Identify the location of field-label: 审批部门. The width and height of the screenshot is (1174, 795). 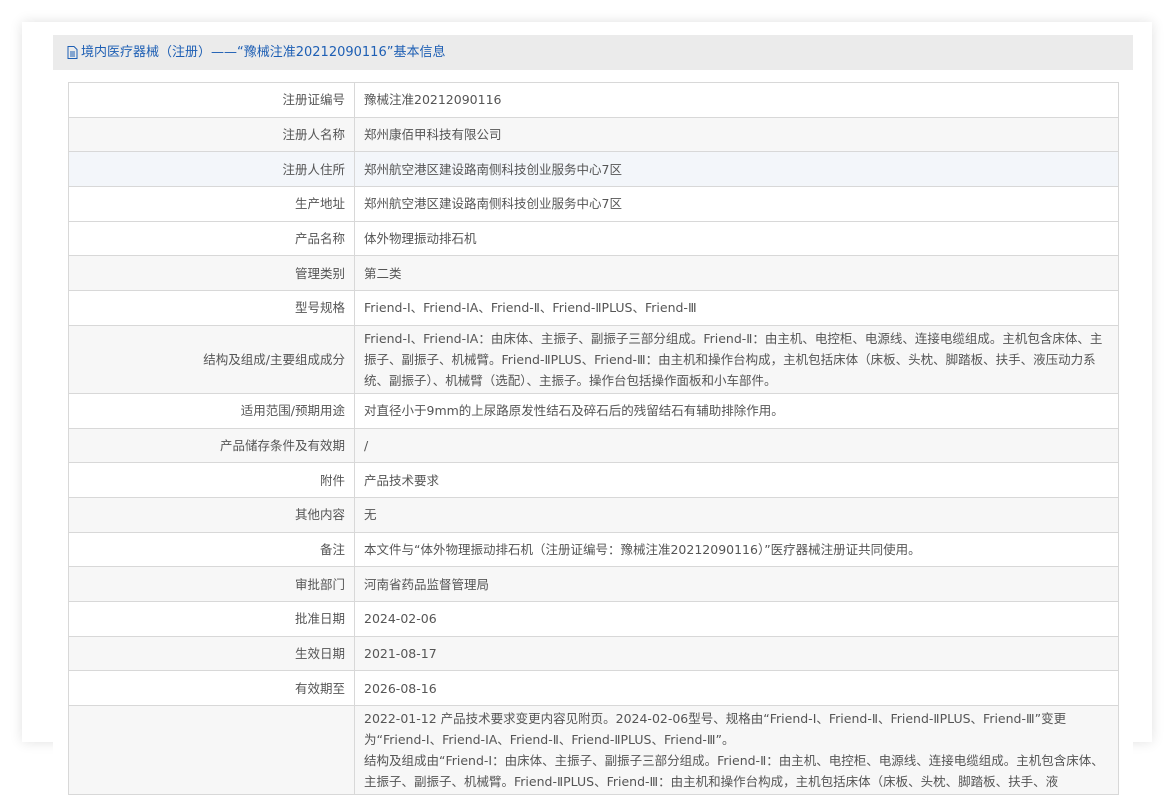
(211, 584).